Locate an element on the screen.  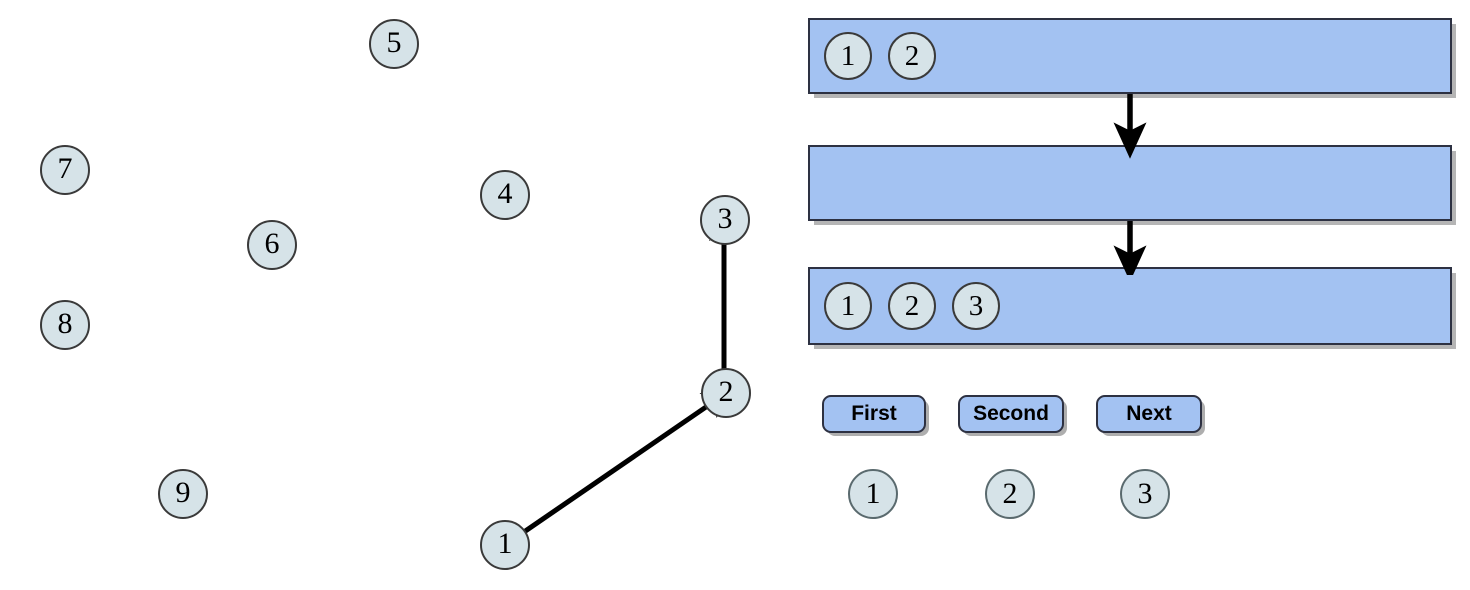
step-node-label: 3 is located at coordinates (1145, 493).